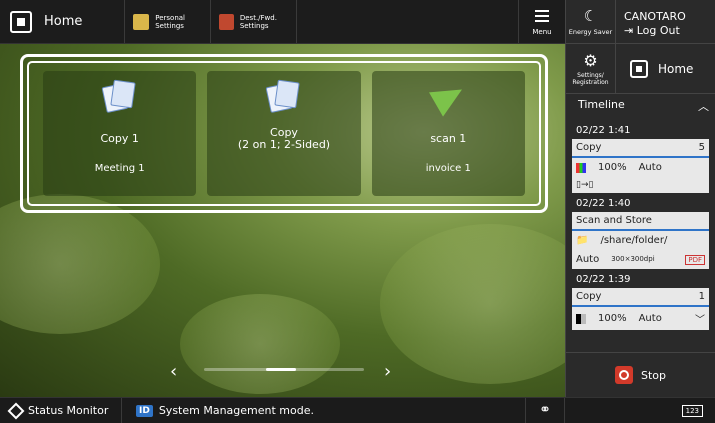 The image size is (715, 423). What do you see at coordinates (601, 104) in the screenshot?
I see `timeline-title: Timeline` at bounding box center [601, 104].